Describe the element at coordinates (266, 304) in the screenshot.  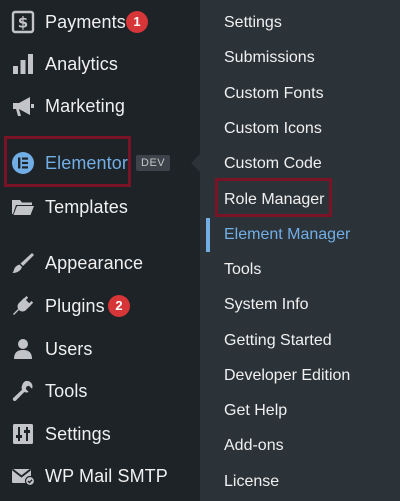
I see `submenu-item-label: System Info` at that location.